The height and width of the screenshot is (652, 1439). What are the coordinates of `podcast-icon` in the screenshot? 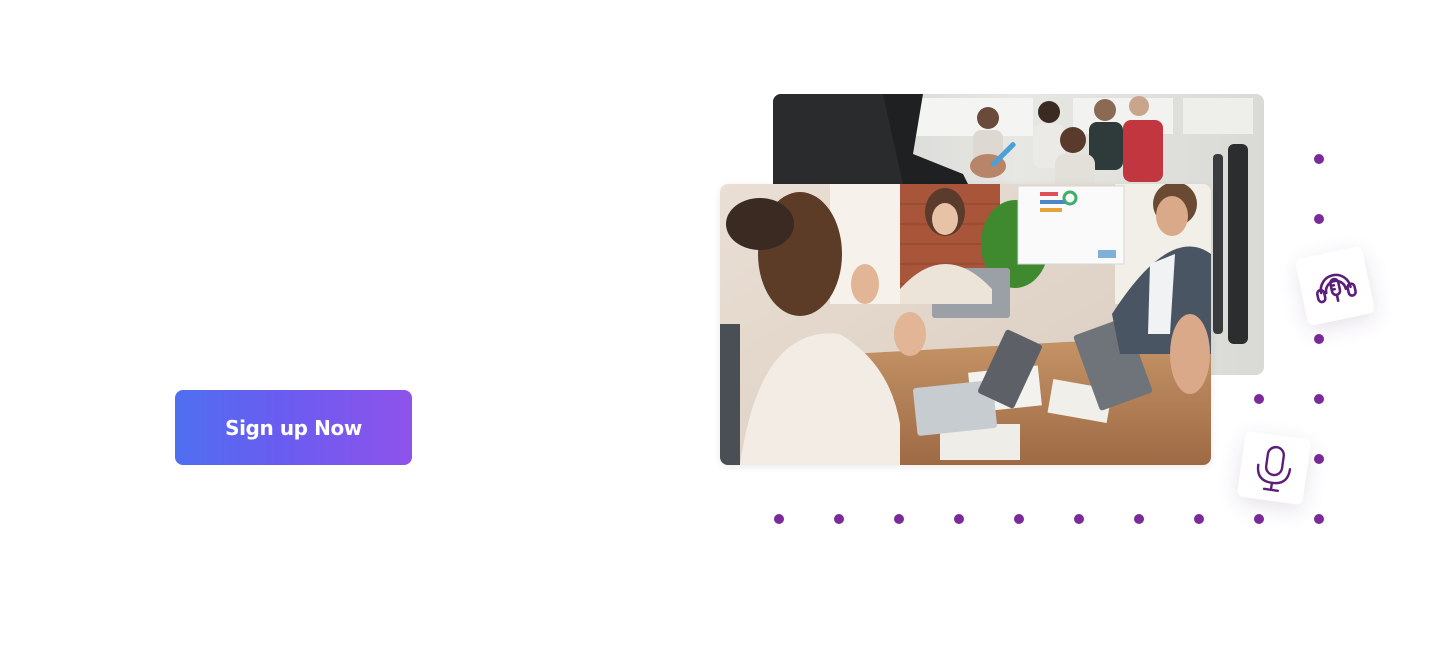 It's located at (1335, 286).